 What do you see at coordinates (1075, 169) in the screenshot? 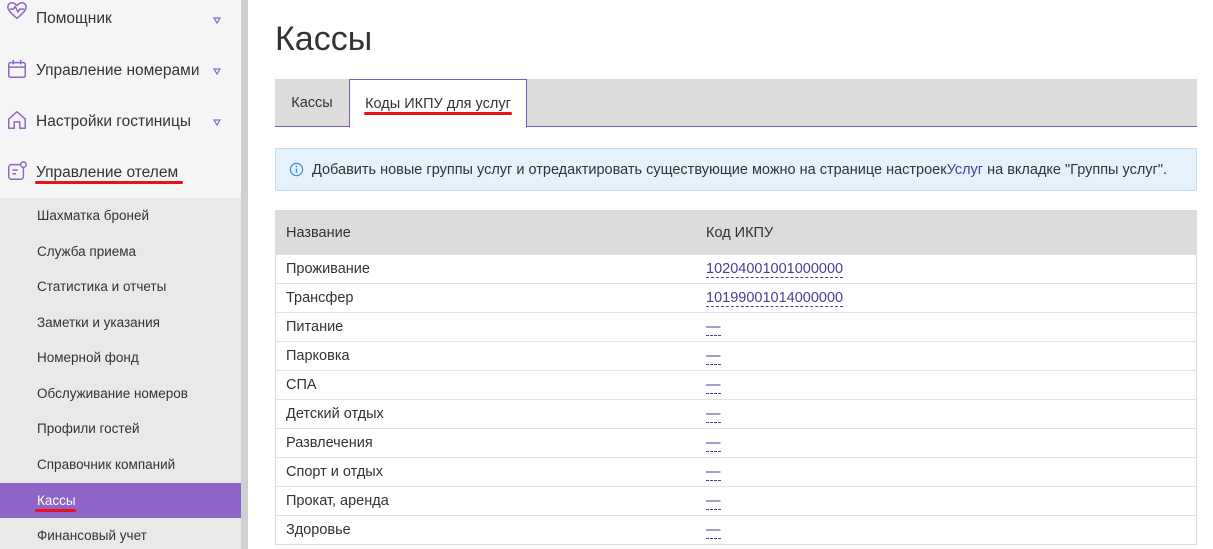
I see `info-text: на вкладке "Группы услуг".` at bounding box center [1075, 169].